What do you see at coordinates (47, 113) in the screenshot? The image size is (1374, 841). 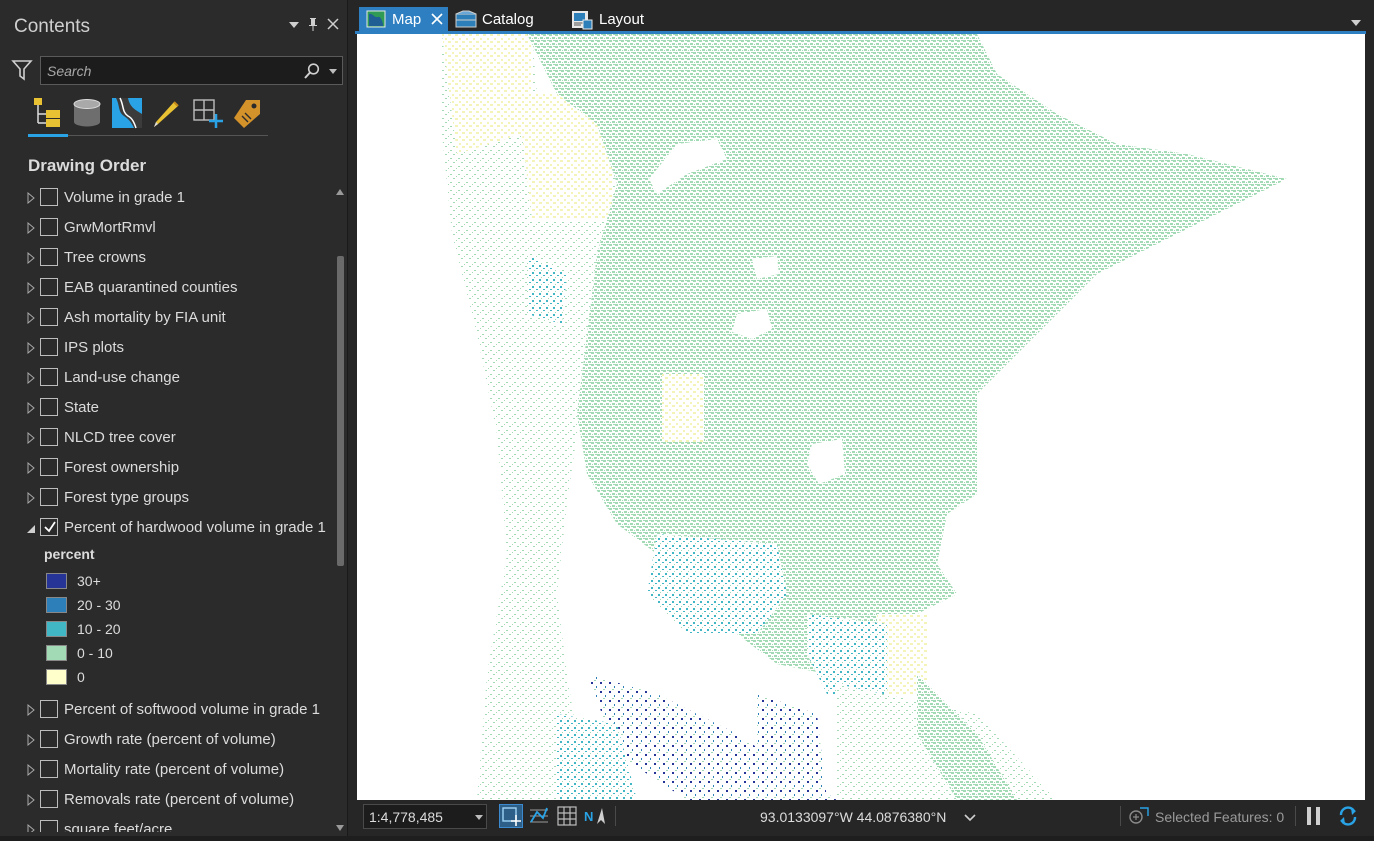 I see `drawing-order-icon` at bounding box center [47, 113].